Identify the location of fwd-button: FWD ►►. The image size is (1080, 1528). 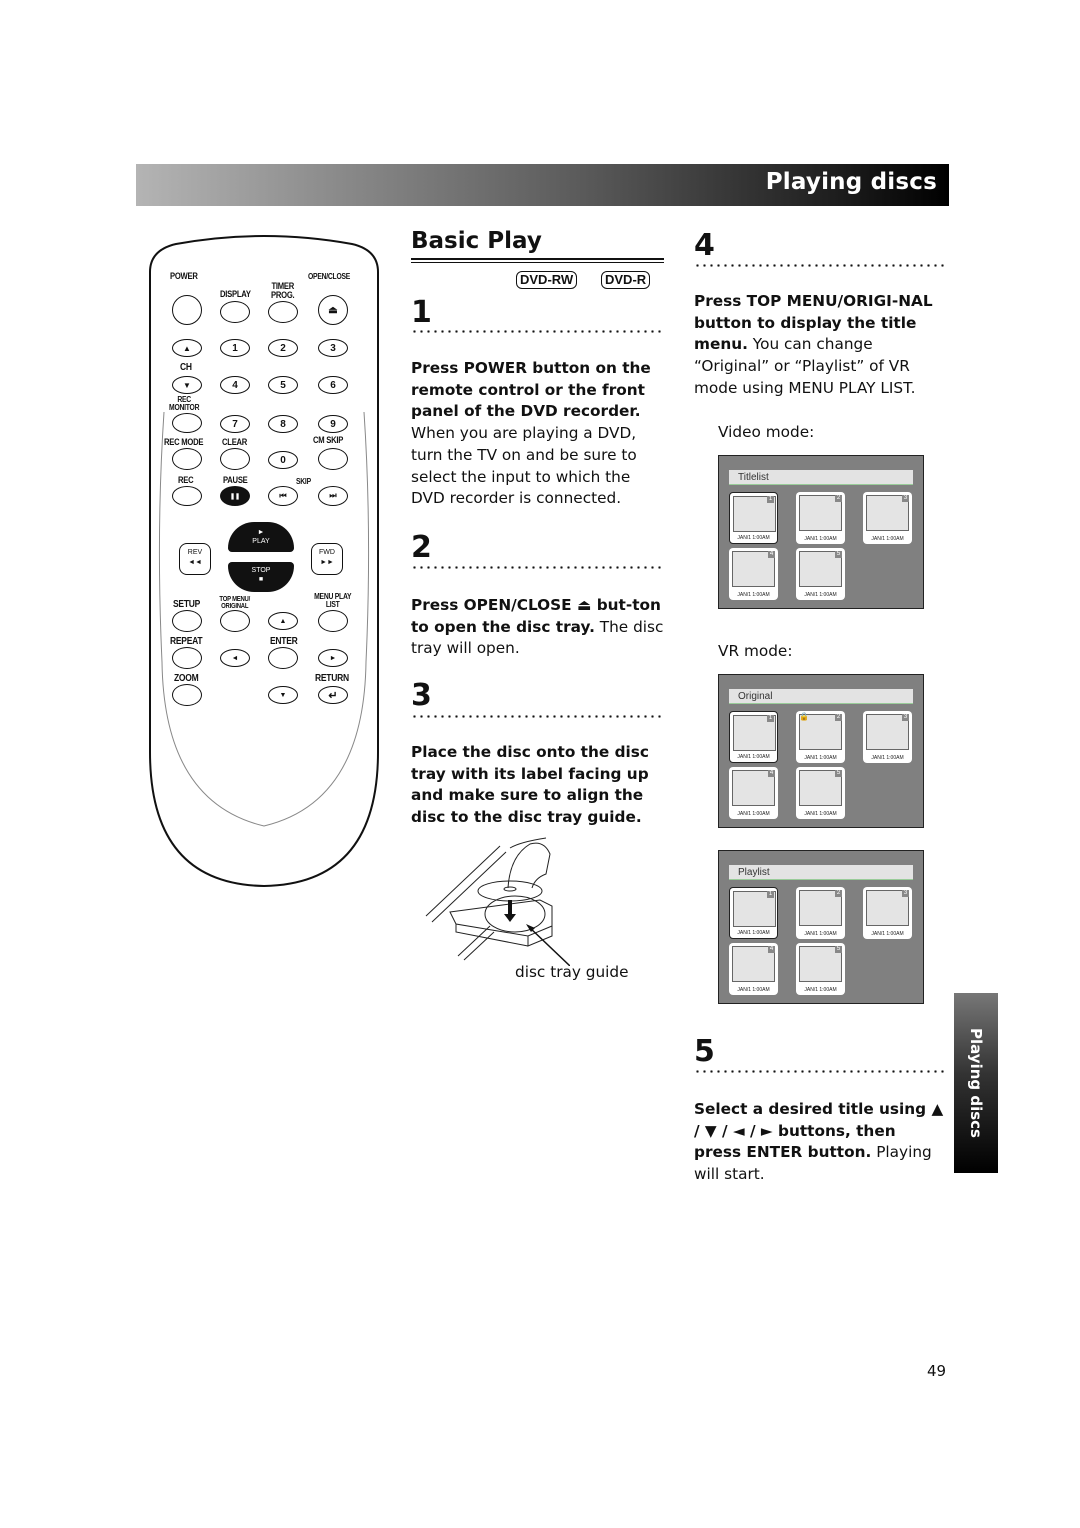
(327, 559).